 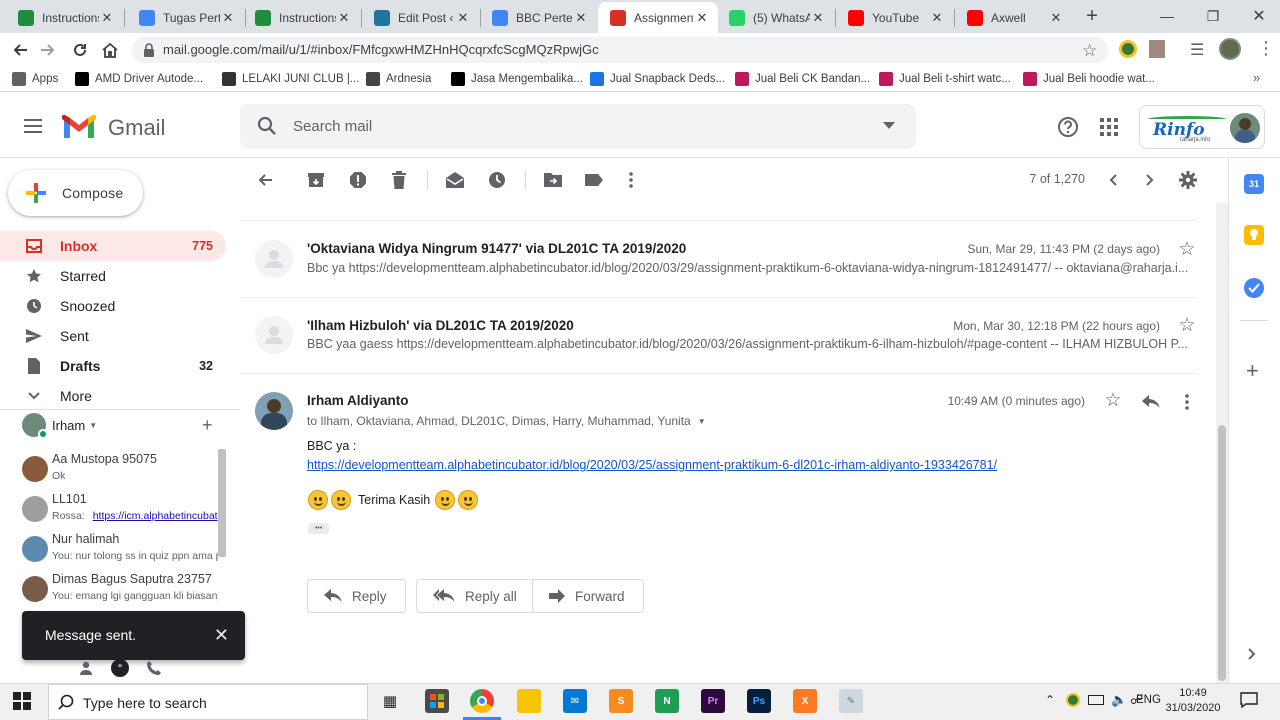 What do you see at coordinates (621, 701) in the screenshot?
I see `sublime-icon: S` at bounding box center [621, 701].